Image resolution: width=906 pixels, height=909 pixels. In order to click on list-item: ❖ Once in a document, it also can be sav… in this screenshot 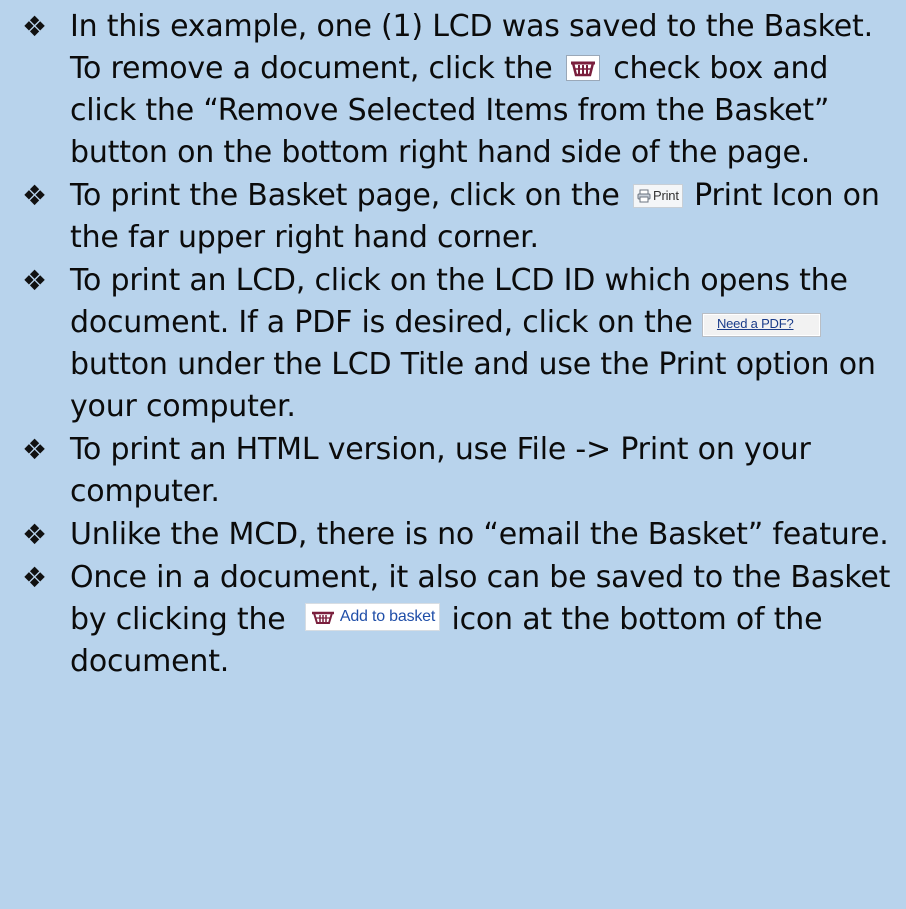, I will do `click(462, 620)`.